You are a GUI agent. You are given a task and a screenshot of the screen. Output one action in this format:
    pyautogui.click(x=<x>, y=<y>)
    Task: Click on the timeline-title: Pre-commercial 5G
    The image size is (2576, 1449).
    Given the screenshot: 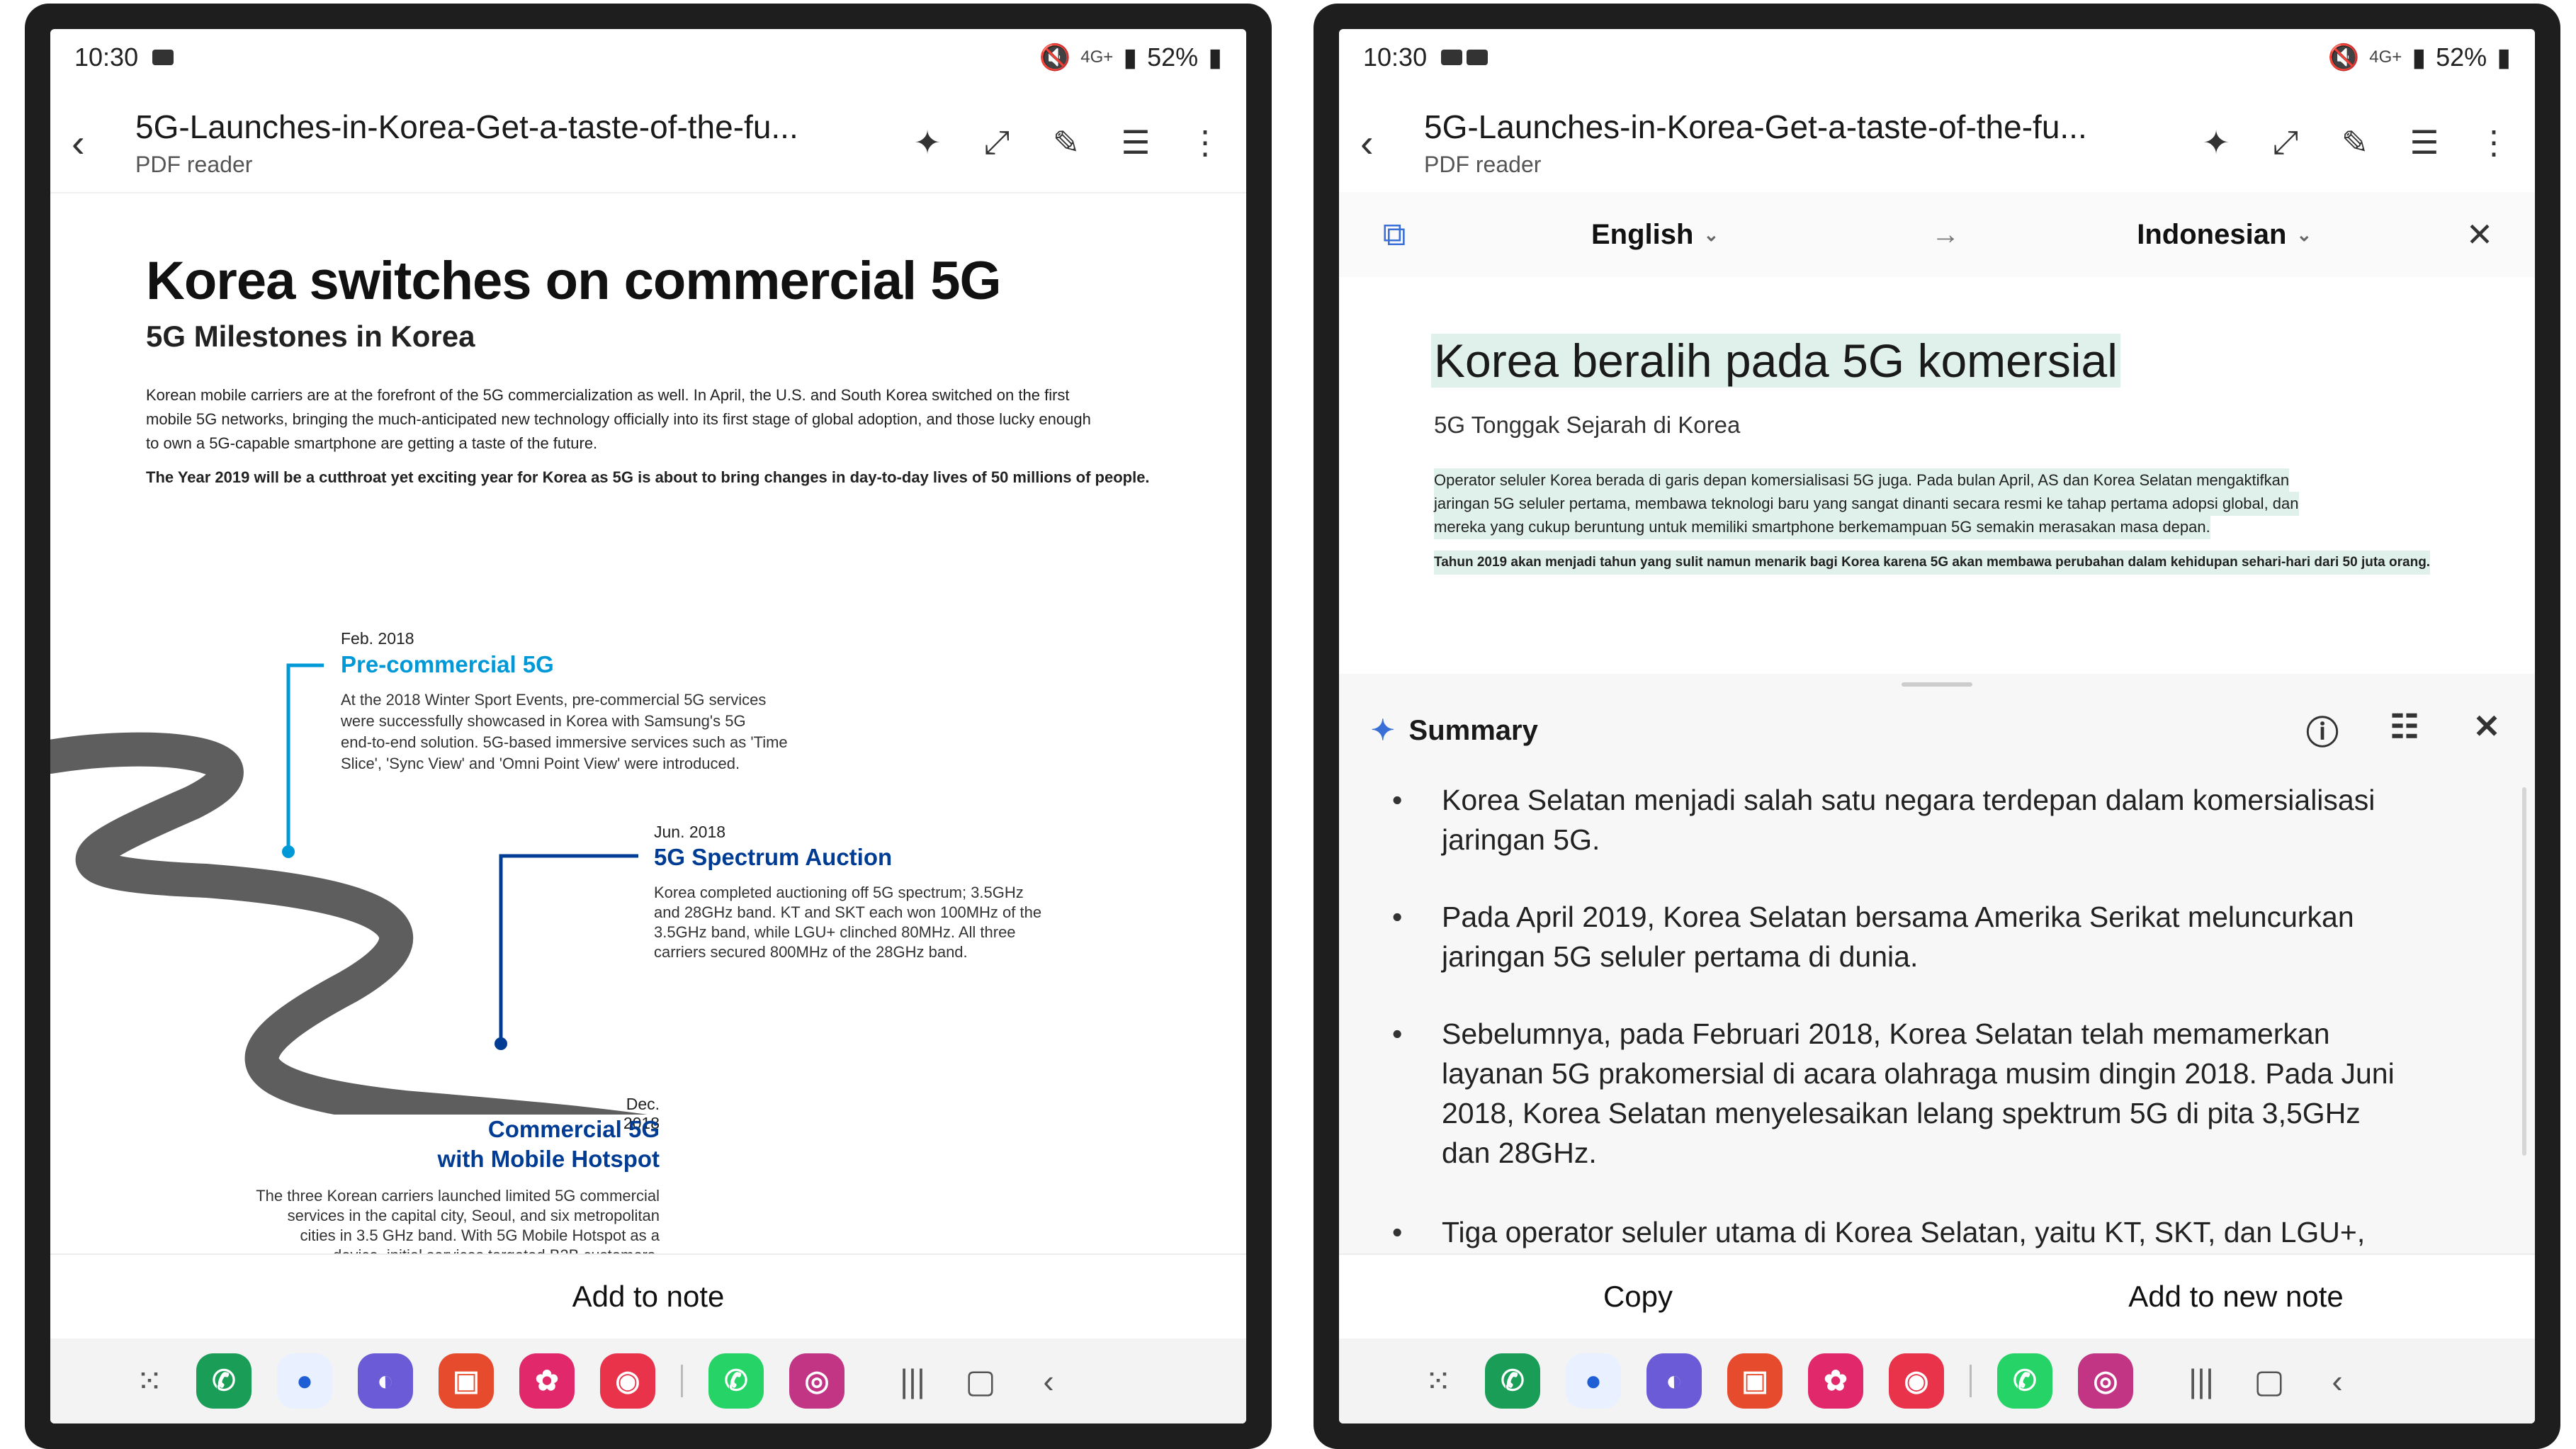 What is the action you would take?
    pyautogui.click(x=447, y=664)
    